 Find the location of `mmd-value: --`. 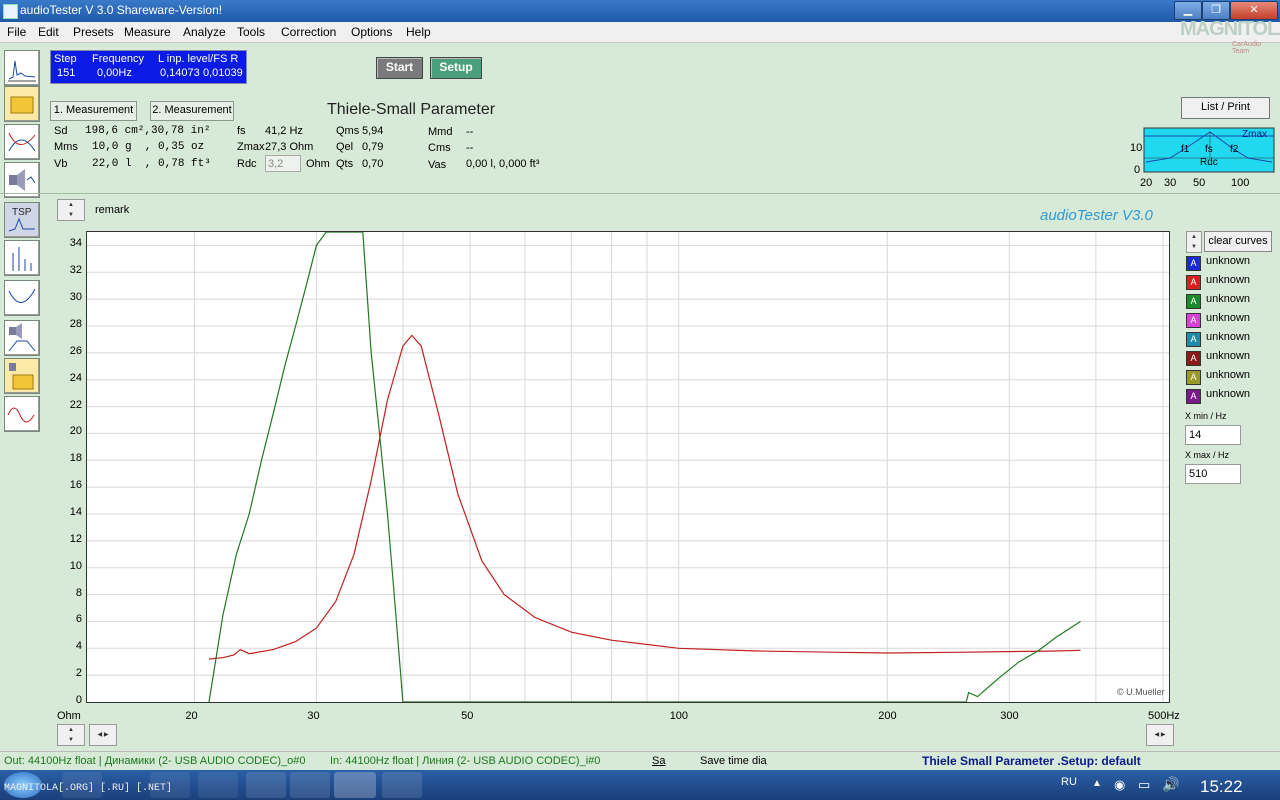

mmd-value: -- is located at coordinates (470, 132).